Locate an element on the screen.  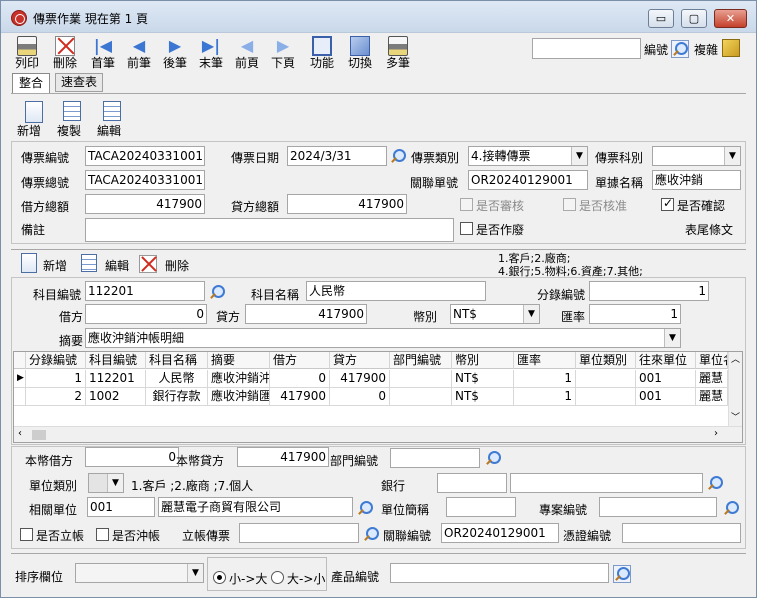
detail-edit-icon is located at coordinates (89, 263).